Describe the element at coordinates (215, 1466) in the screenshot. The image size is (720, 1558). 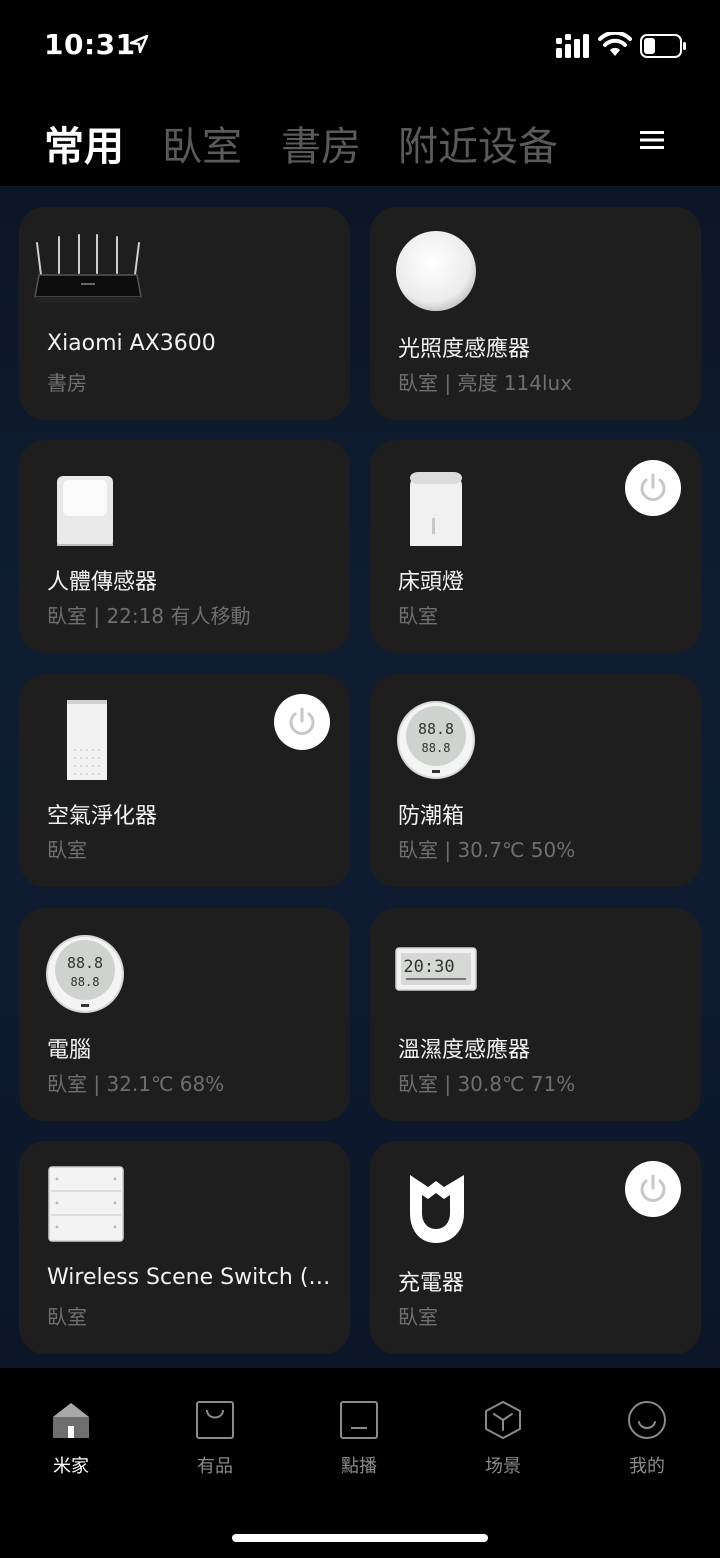
I see `nav-label: 有品` at that location.